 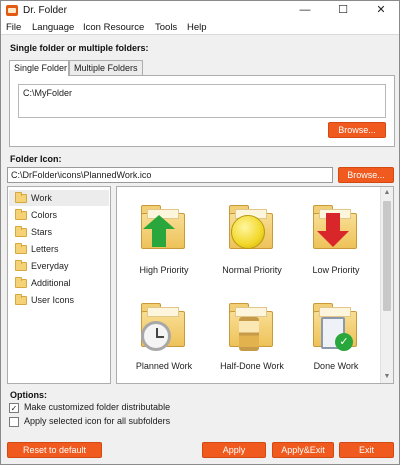 I want to click on tab-multiple-folders: Multiple Folders, so click(x=106, y=67).